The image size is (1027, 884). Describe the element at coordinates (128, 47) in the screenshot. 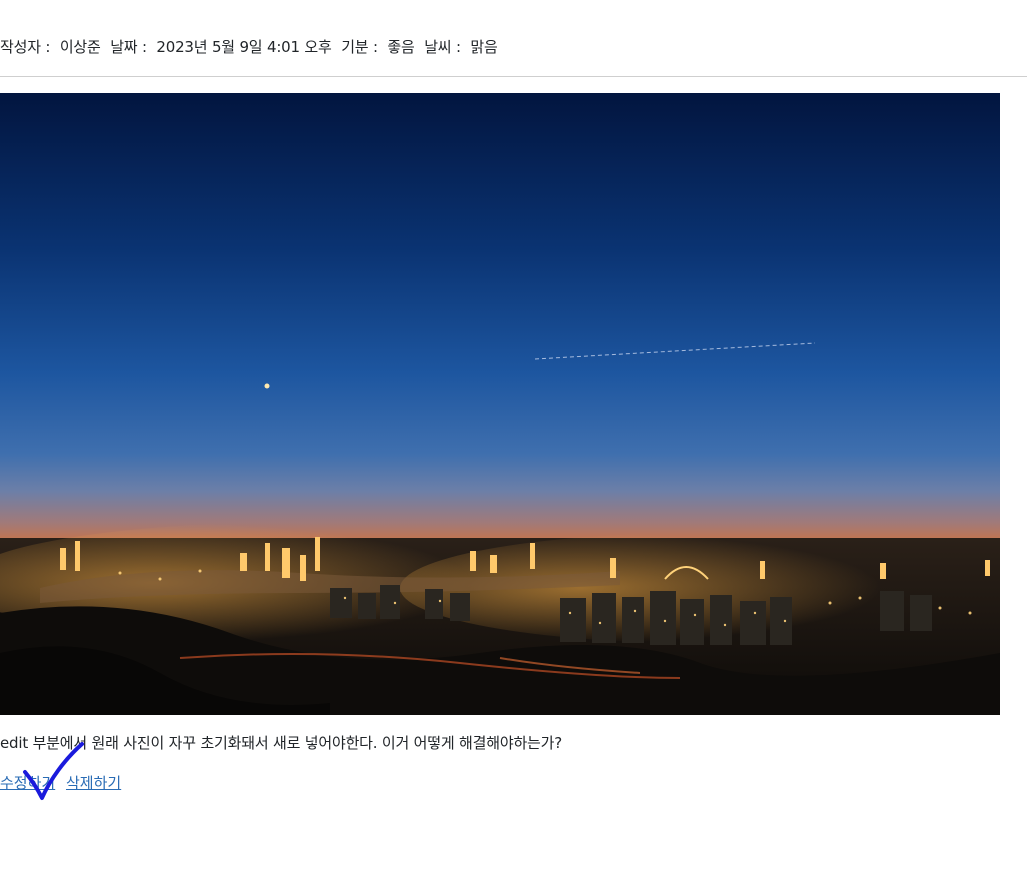

I see `date-label: 날짜 :` at that location.